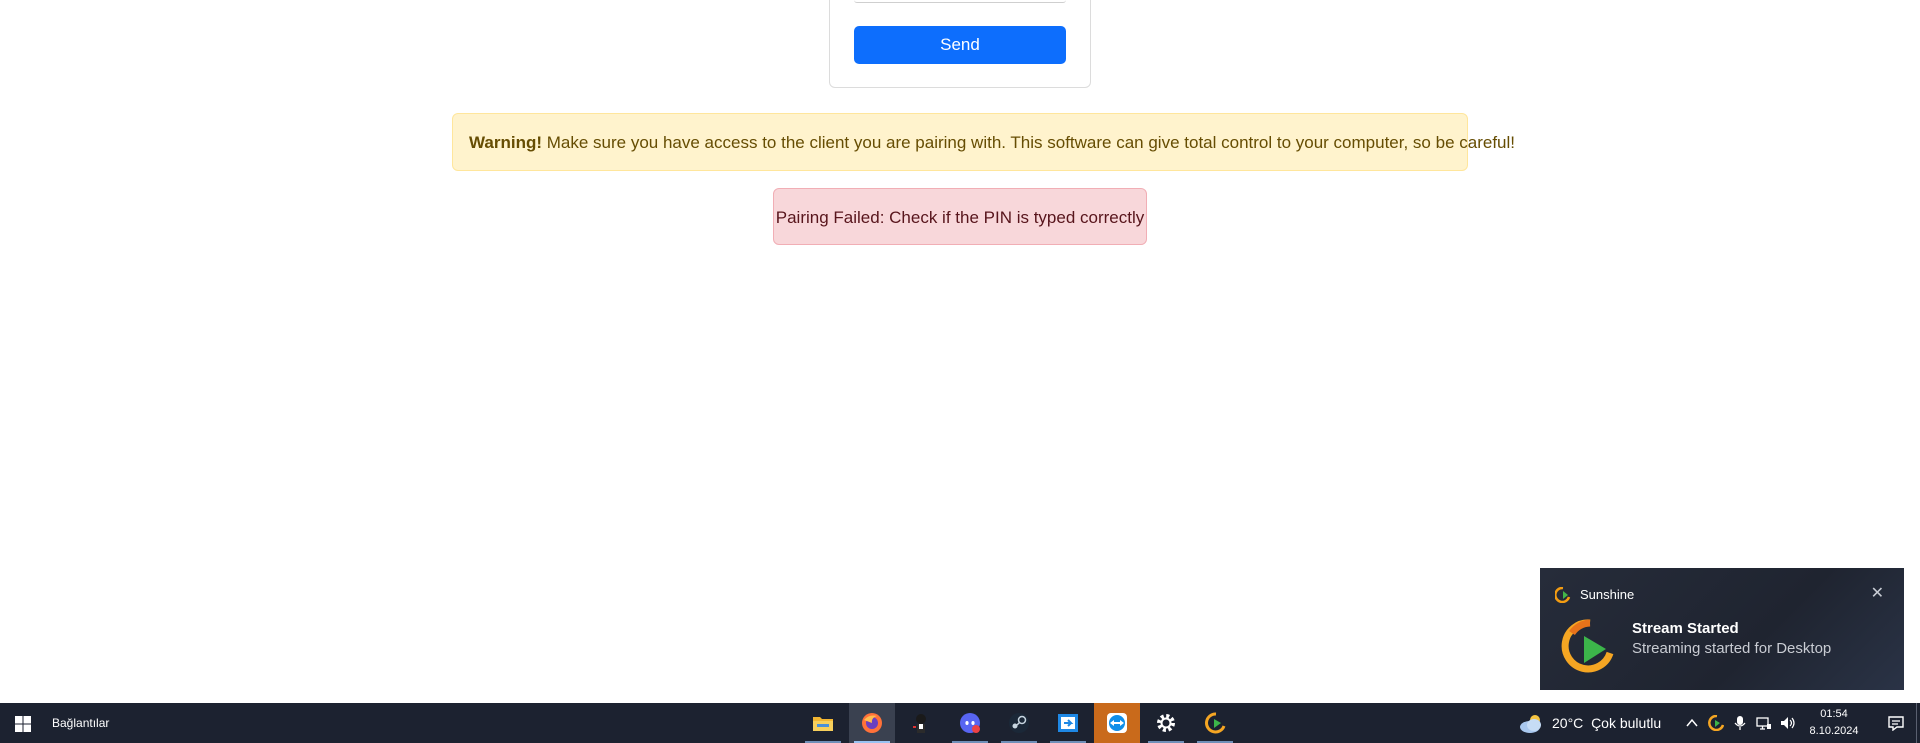 This screenshot has height=743, width=1920. What do you see at coordinates (1918, 723) in the screenshot?
I see `show-desktop-button` at bounding box center [1918, 723].